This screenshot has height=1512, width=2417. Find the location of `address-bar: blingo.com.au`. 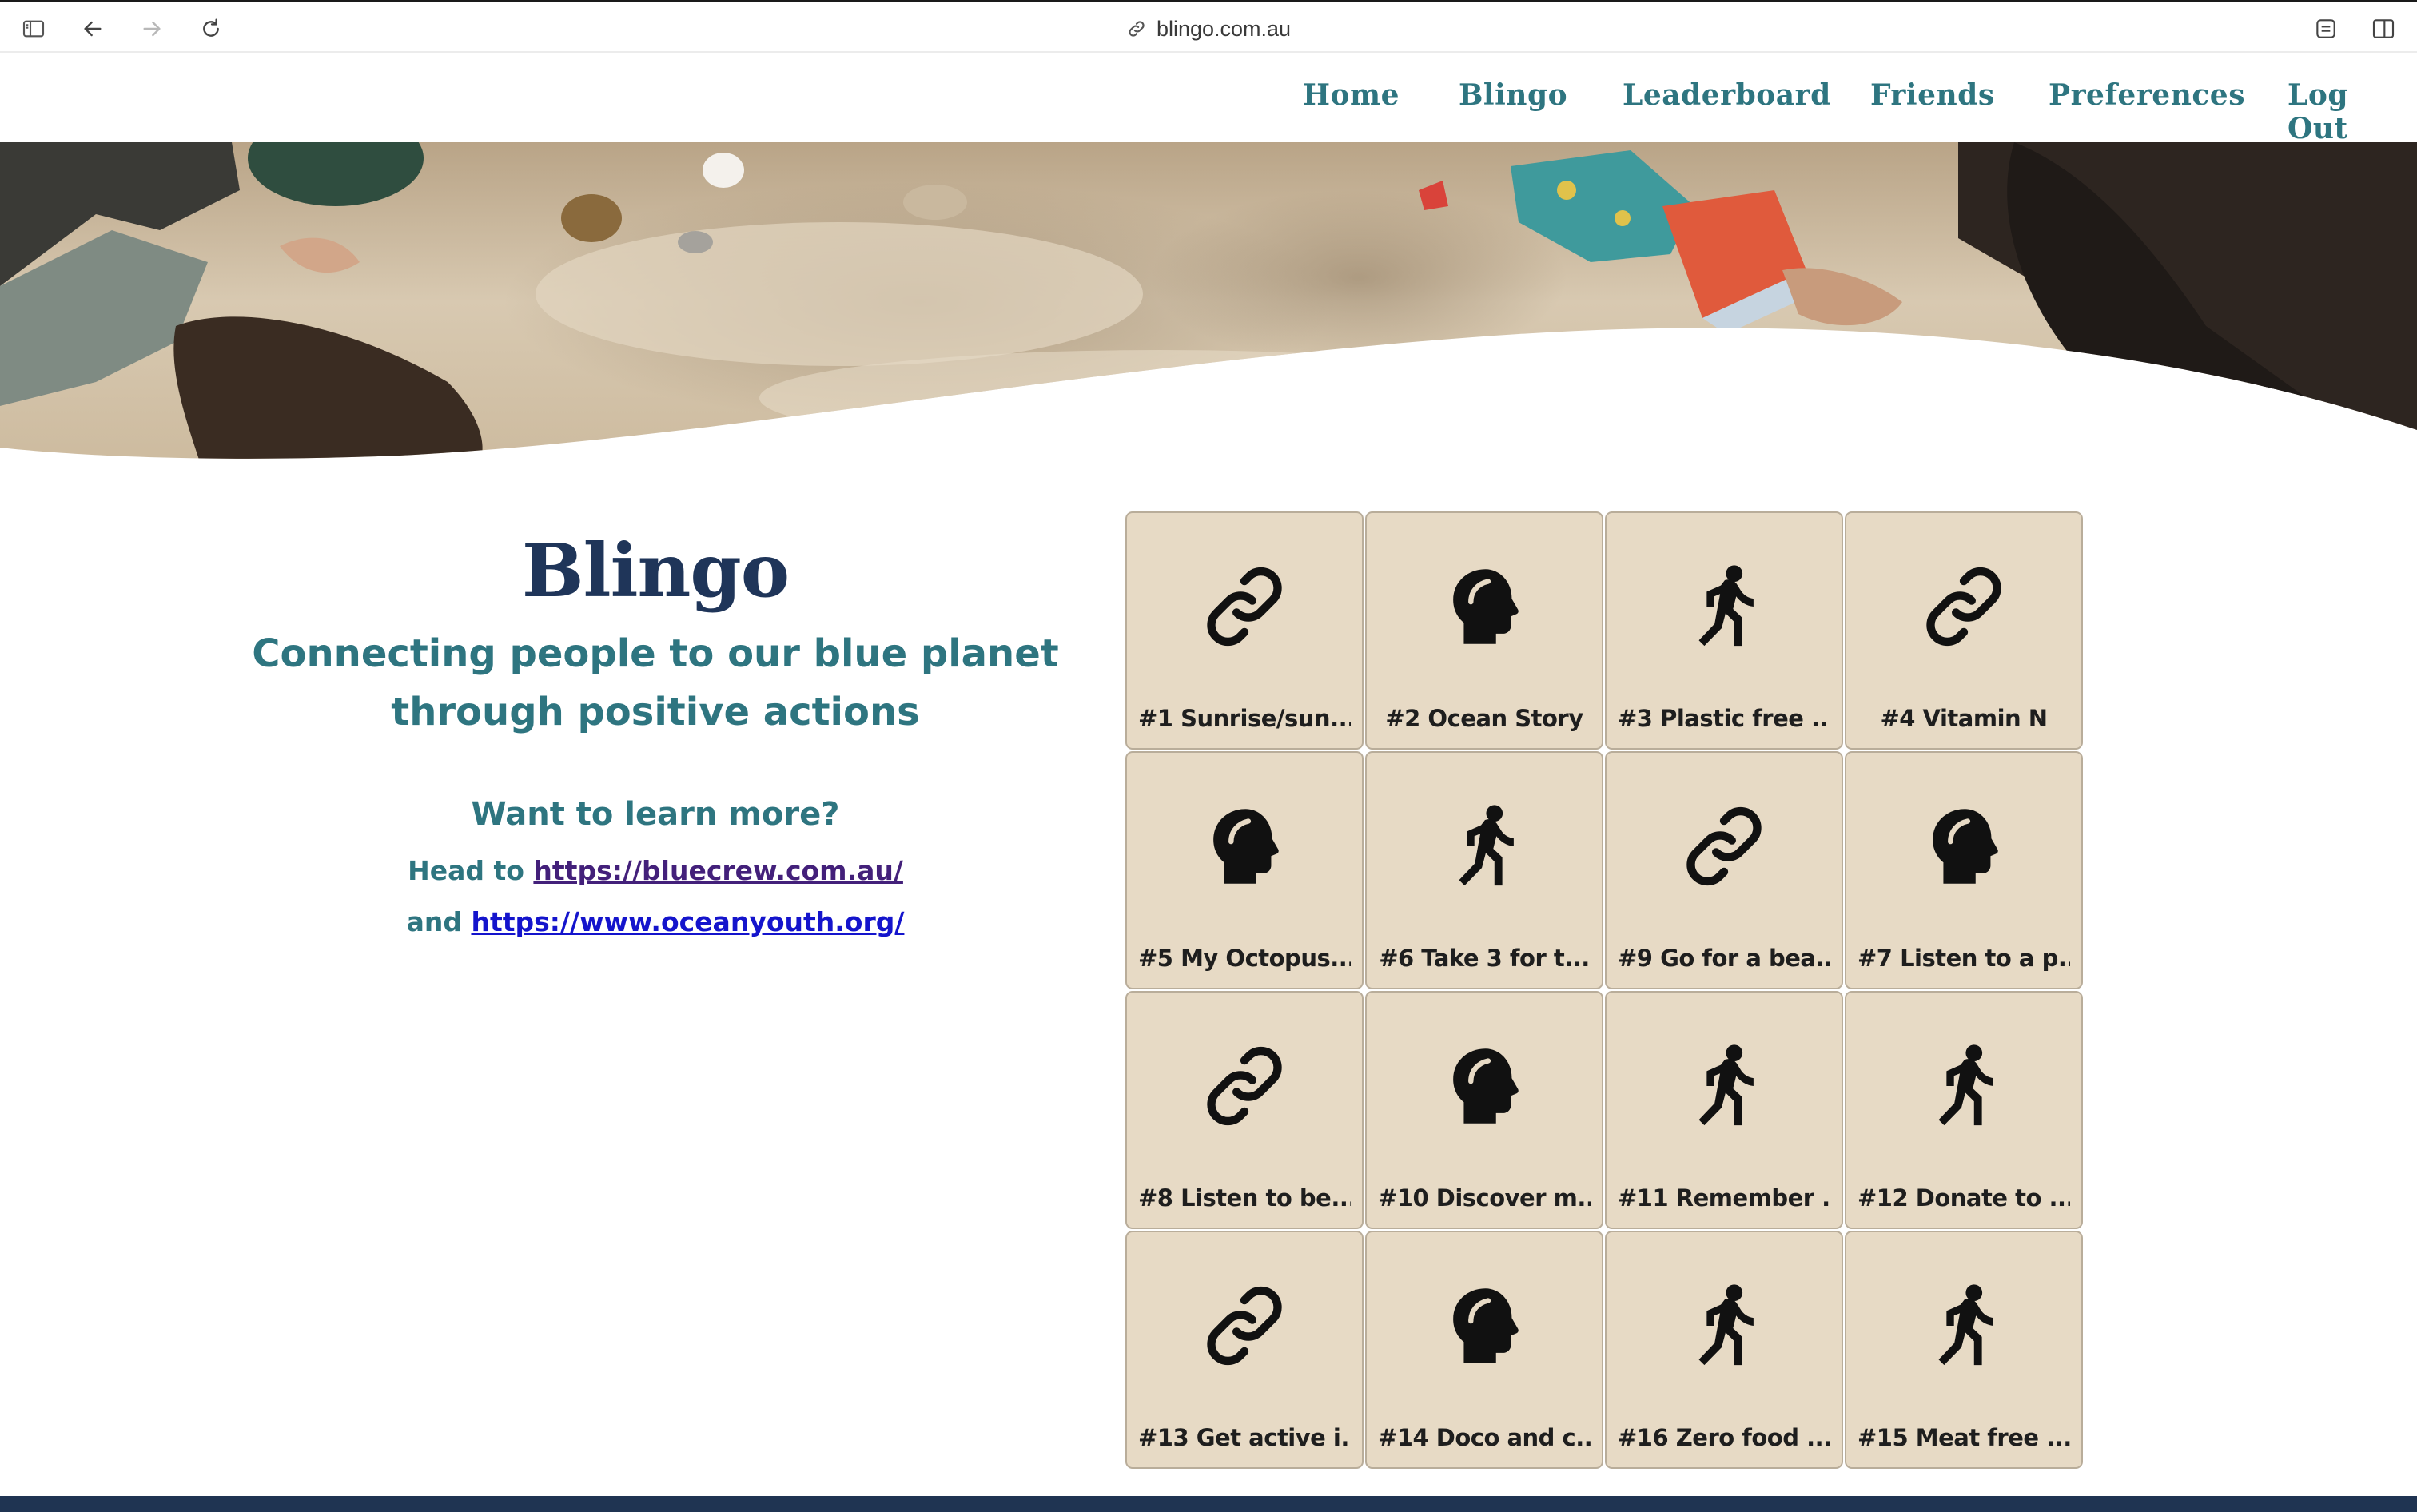

address-bar: blingo.com.au is located at coordinates (1208, 28).